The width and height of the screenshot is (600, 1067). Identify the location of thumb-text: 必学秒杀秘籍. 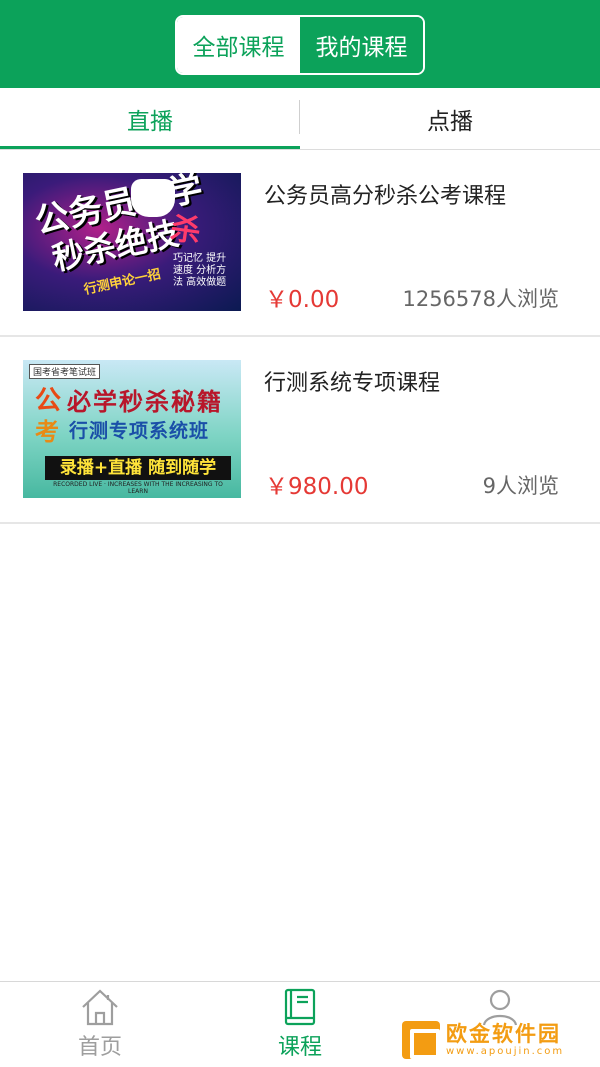
(145, 402).